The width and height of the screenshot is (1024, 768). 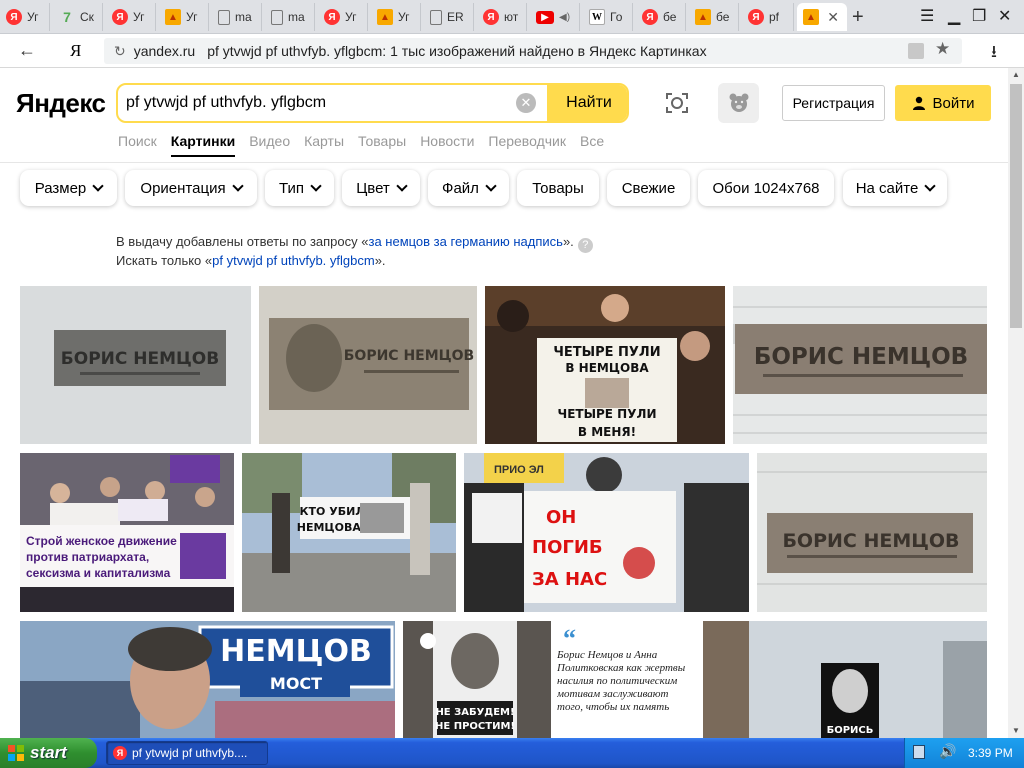 What do you see at coordinates (766, 188) in the screenshot?
I see `filter-wallpaper: Обои 1024x768` at bounding box center [766, 188].